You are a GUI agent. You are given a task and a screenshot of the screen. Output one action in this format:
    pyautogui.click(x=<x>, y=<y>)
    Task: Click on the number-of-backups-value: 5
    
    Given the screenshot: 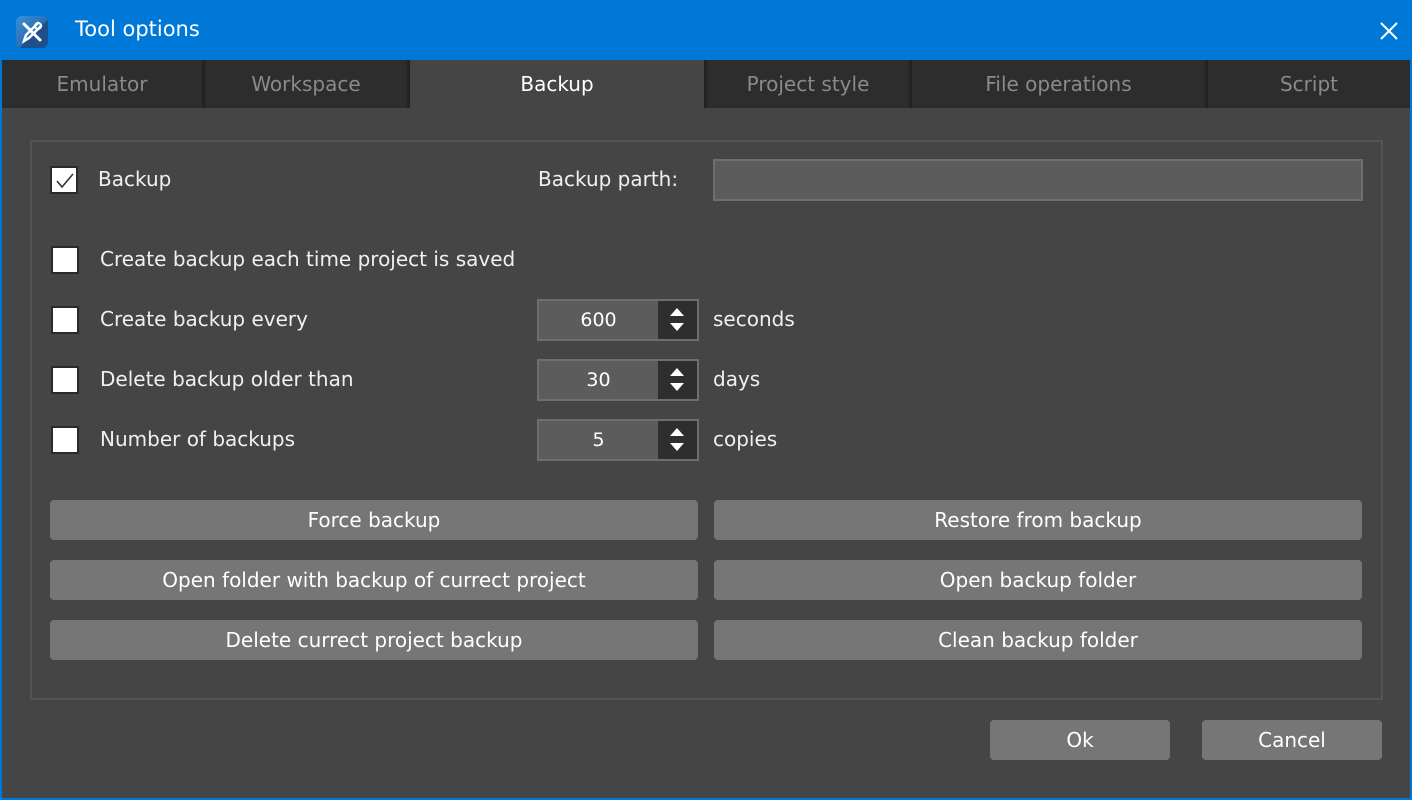 What is the action you would take?
    pyautogui.click(x=598, y=440)
    